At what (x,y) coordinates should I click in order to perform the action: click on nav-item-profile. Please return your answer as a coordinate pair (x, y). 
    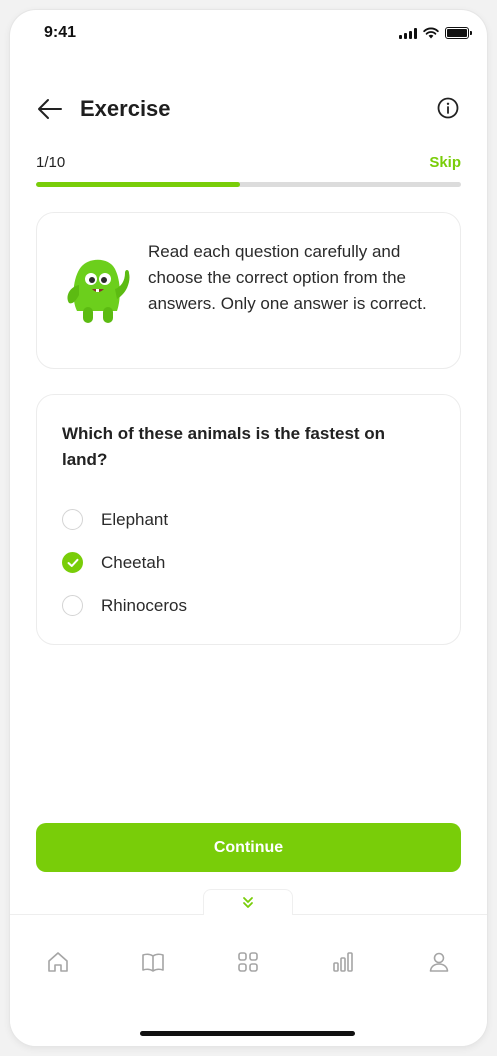
    Looking at the image, I should click on (439, 962).